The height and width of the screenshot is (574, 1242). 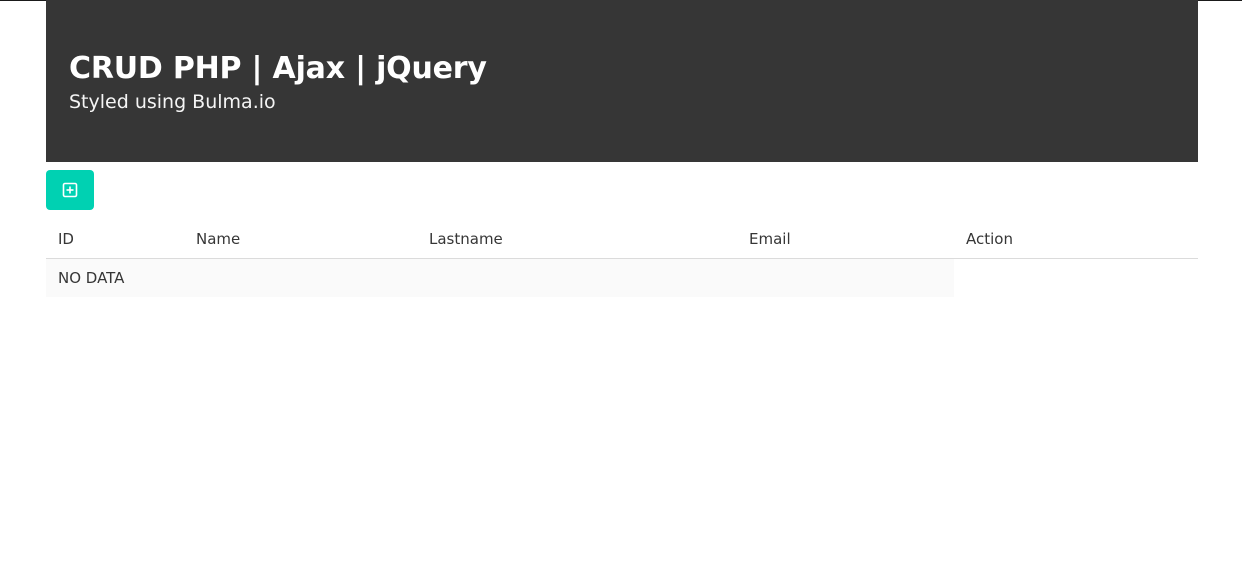 I want to click on page-title: CRUD PHP | Ajax | jQuery, so click(x=278, y=68).